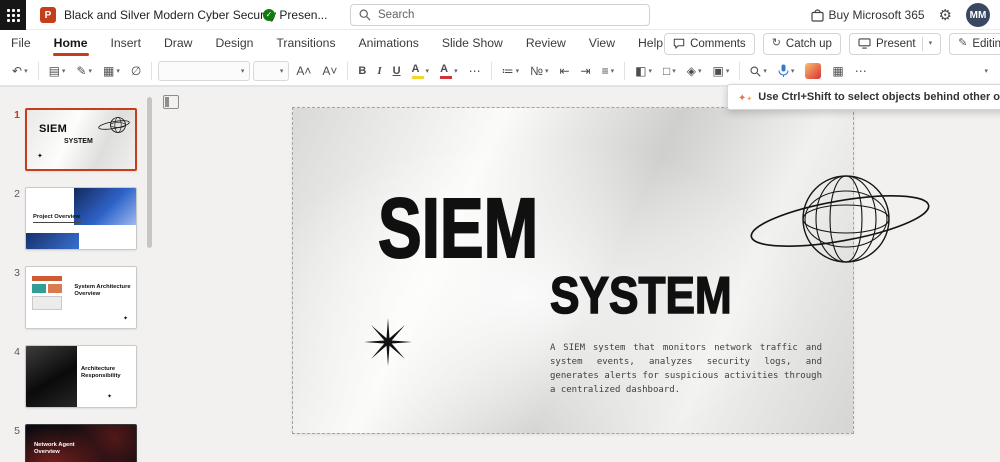  What do you see at coordinates (667, 71) in the screenshot?
I see `shape-outline-icon: □` at bounding box center [667, 71].